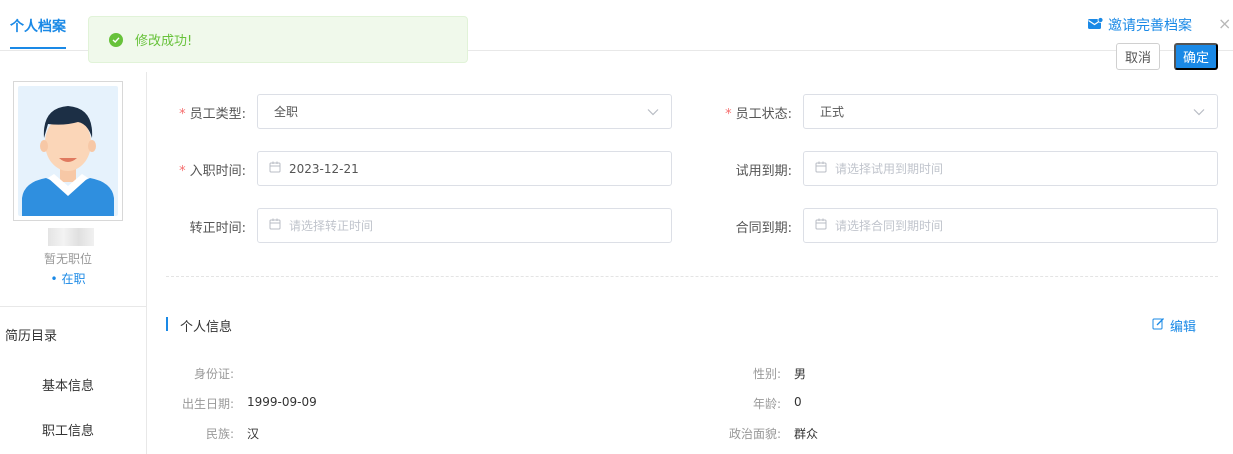 Image resolution: width=1233 pixels, height=454 pixels. Describe the element at coordinates (116, 39) in the screenshot. I see `check-circle-icon` at that location.